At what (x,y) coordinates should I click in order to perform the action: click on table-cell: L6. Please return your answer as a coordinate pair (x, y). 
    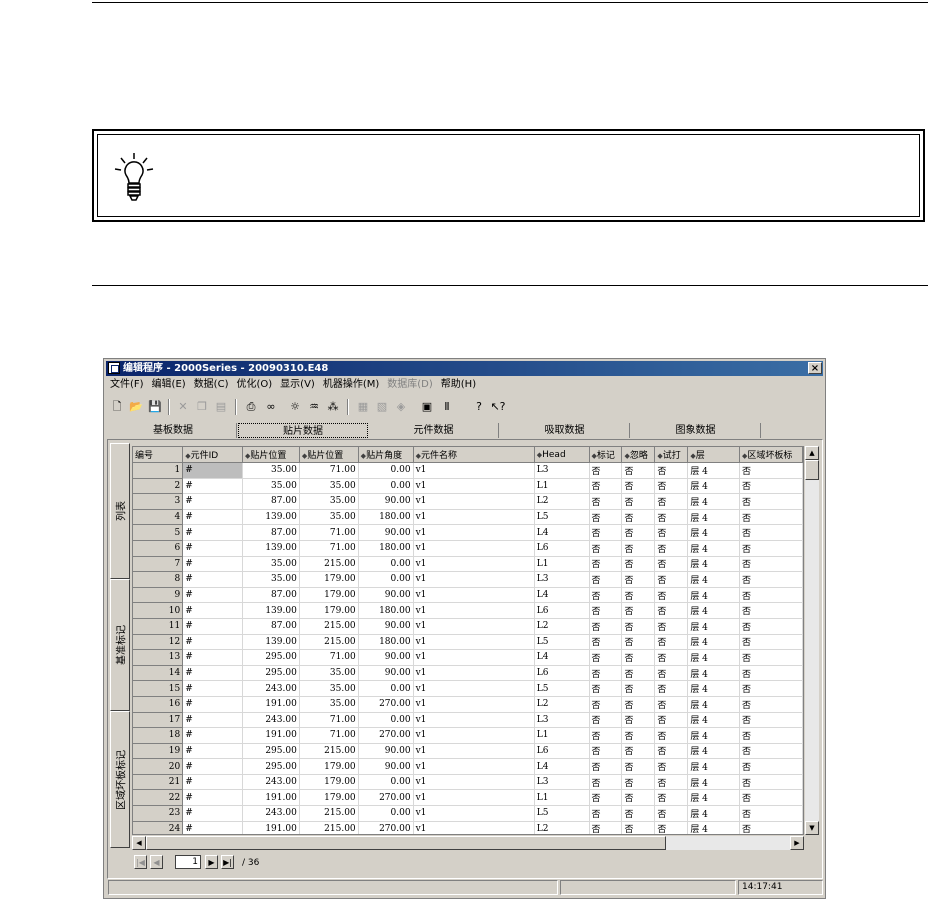
    Looking at the image, I should click on (562, 751).